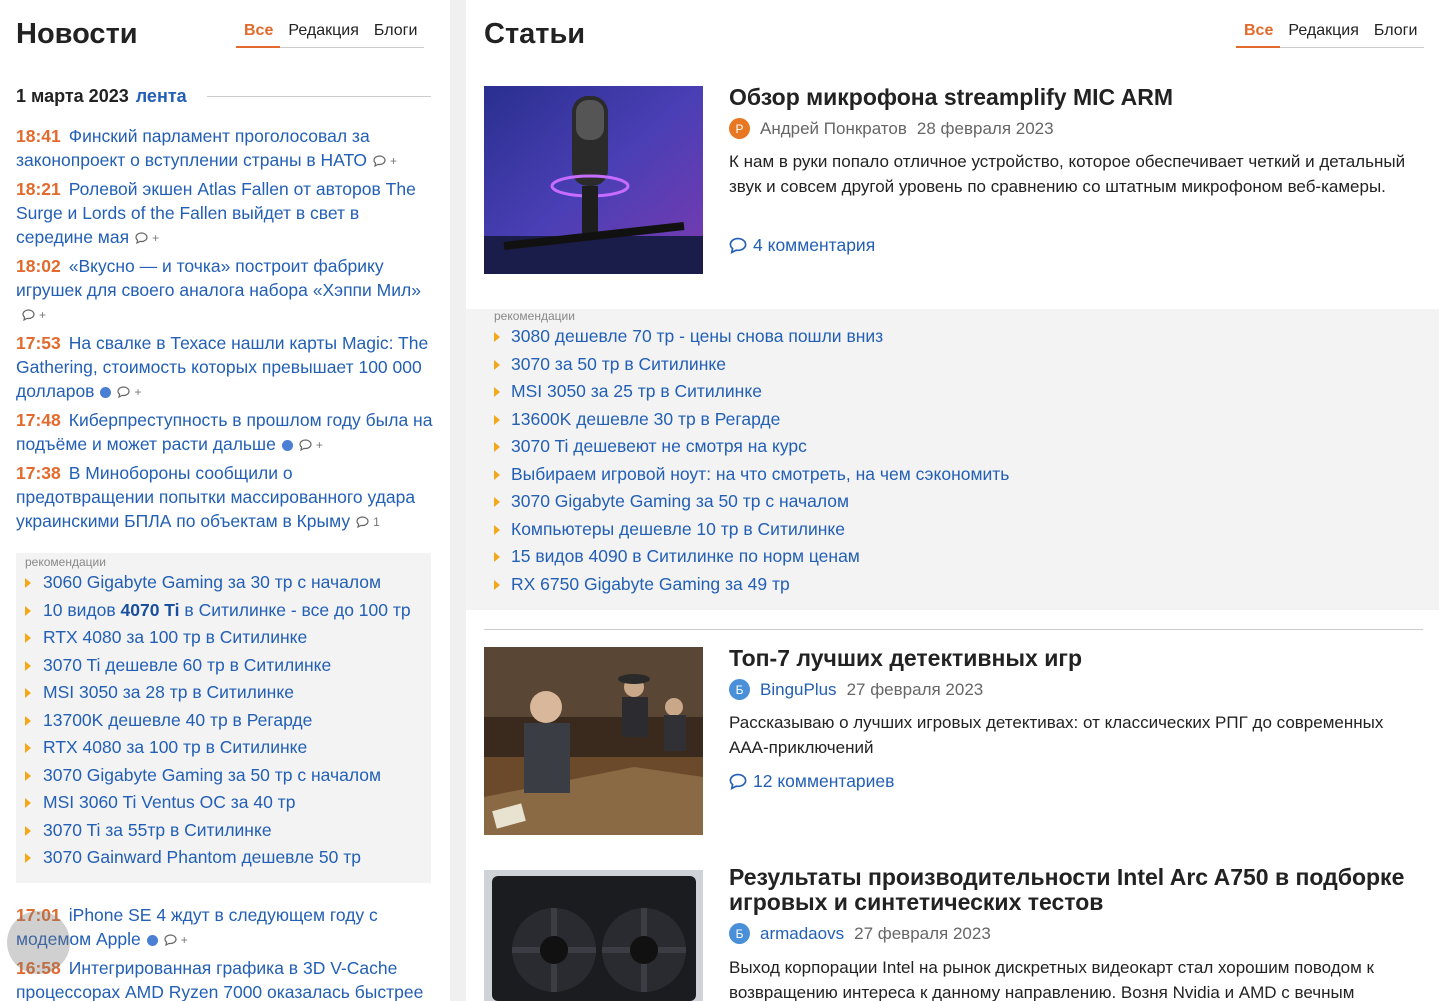 The width and height of the screenshot is (1439, 1001). What do you see at coordinates (202, 857) in the screenshot?
I see `recommendation-link: 3070 Gainward Phantom дешевле 50 тр` at bounding box center [202, 857].